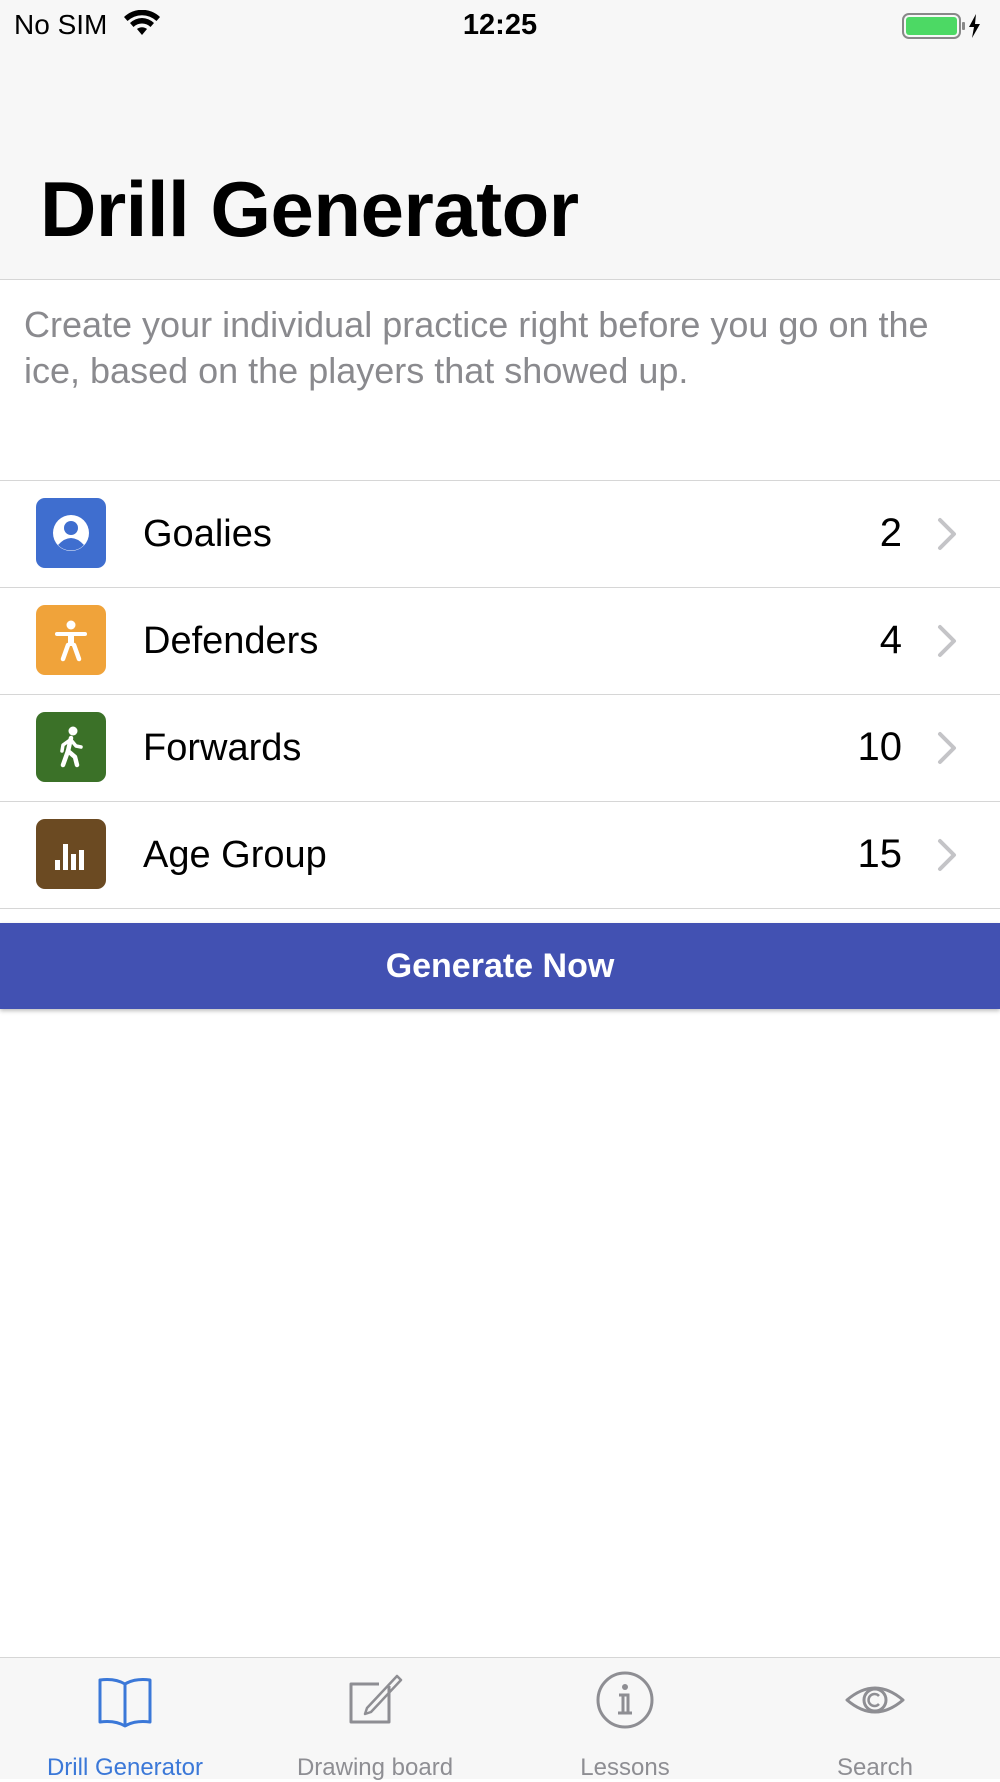 This screenshot has height=1782, width=1000. I want to click on clock: 12:25, so click(500, 25).